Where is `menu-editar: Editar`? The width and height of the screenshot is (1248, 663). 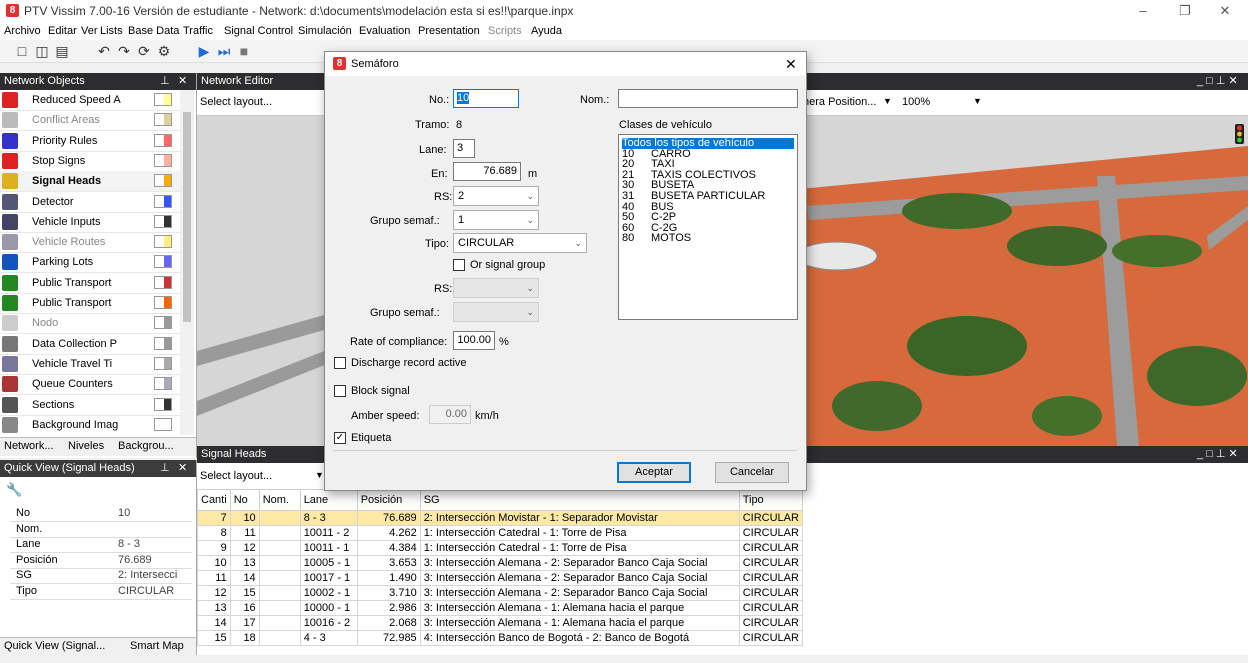 menu-editar: Editar is located at coordinates (62, 31).